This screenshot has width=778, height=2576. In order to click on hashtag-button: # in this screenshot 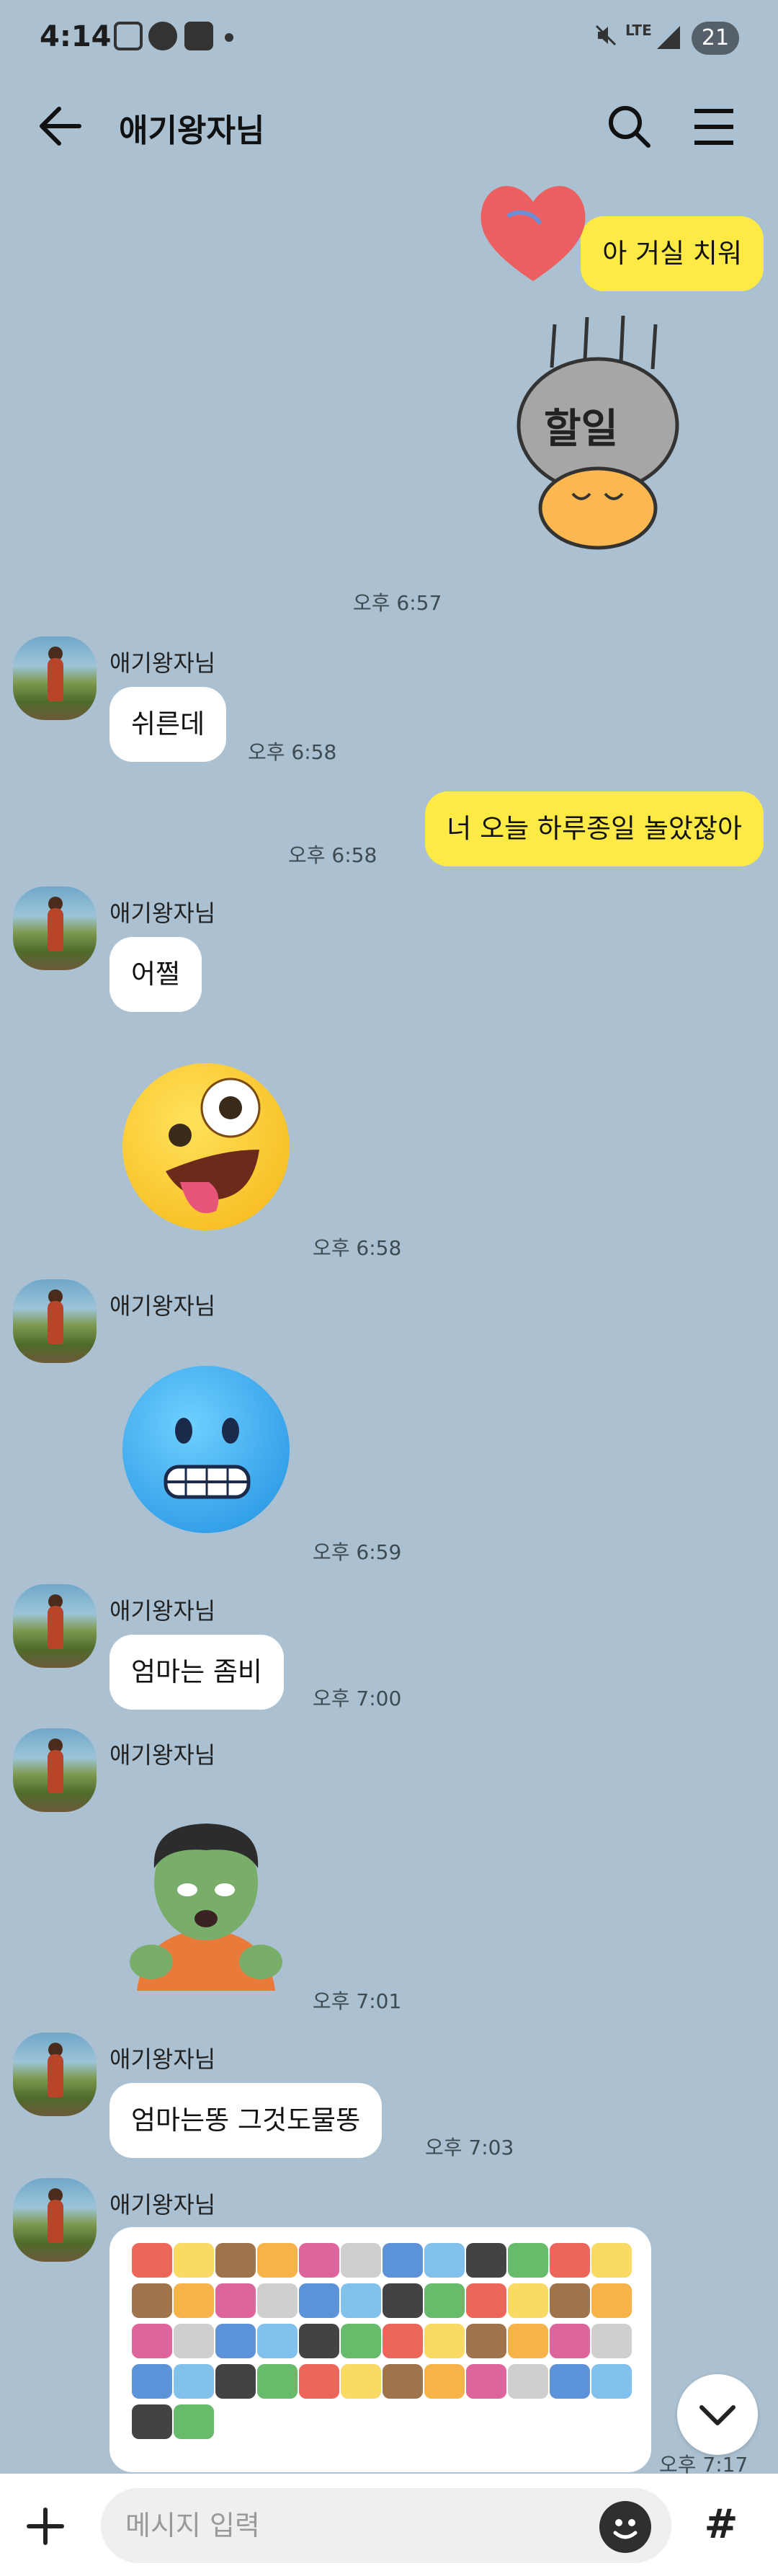, I will do `click(721, 2524)`.